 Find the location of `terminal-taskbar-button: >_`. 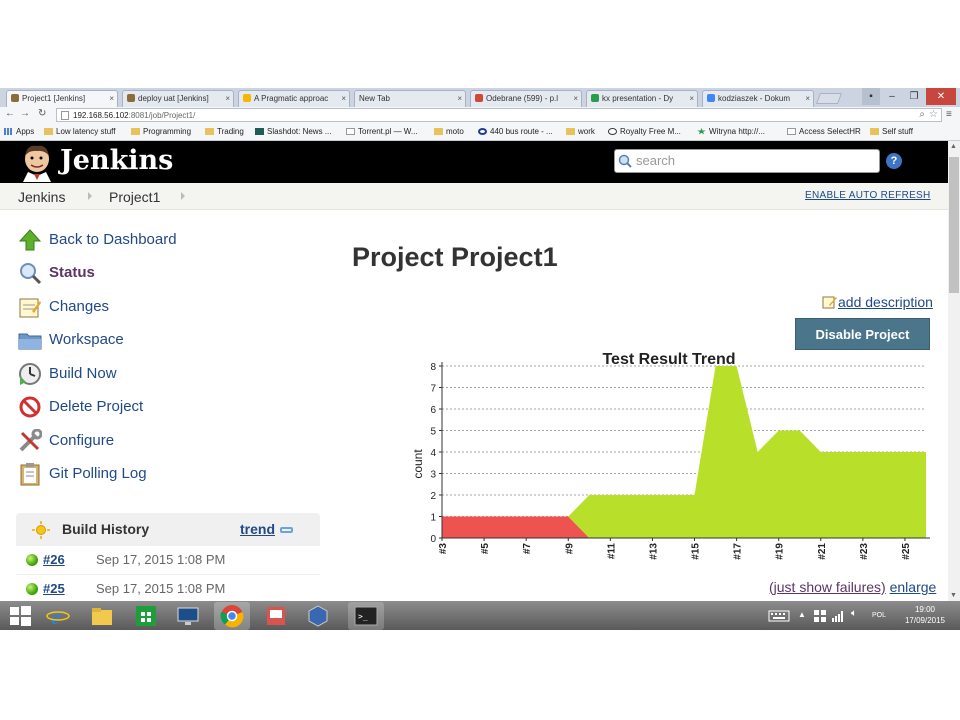

terminal-taskbar-button: >_ is located at coordinates (366, 616).